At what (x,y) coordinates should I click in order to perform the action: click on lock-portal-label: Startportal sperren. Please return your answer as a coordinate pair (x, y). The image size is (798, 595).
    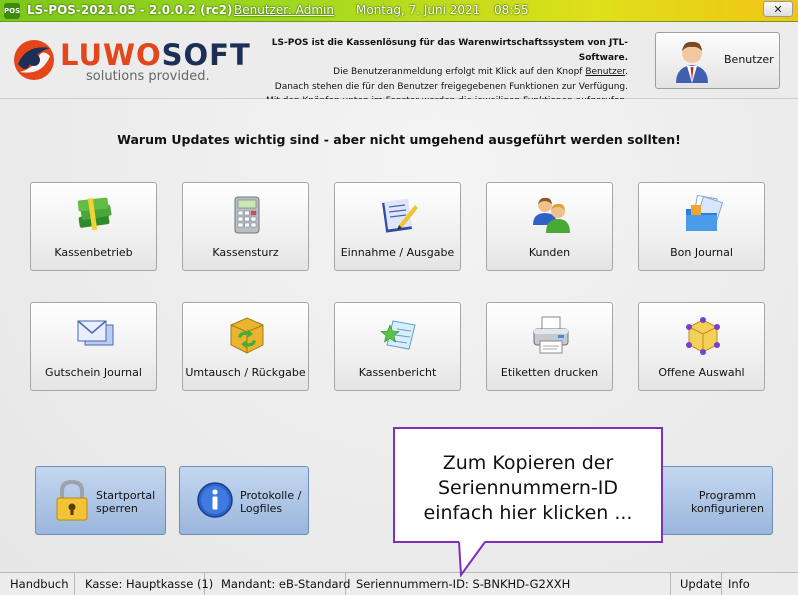
    Looking at the image, I should click on (126, 502).